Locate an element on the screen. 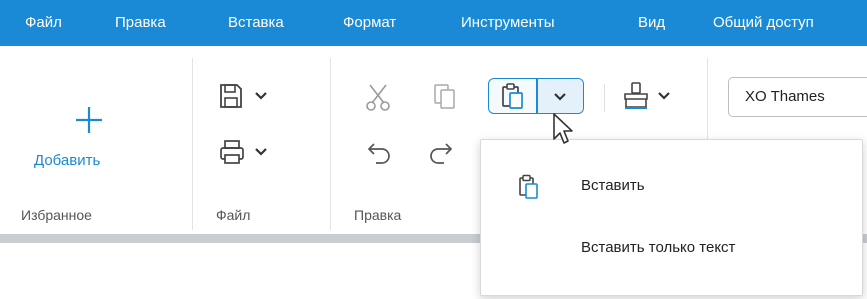 Image resolution: width=867 pixels, height=299 pixels. menu-item-format: Формат is located at coordinates (369, 23).